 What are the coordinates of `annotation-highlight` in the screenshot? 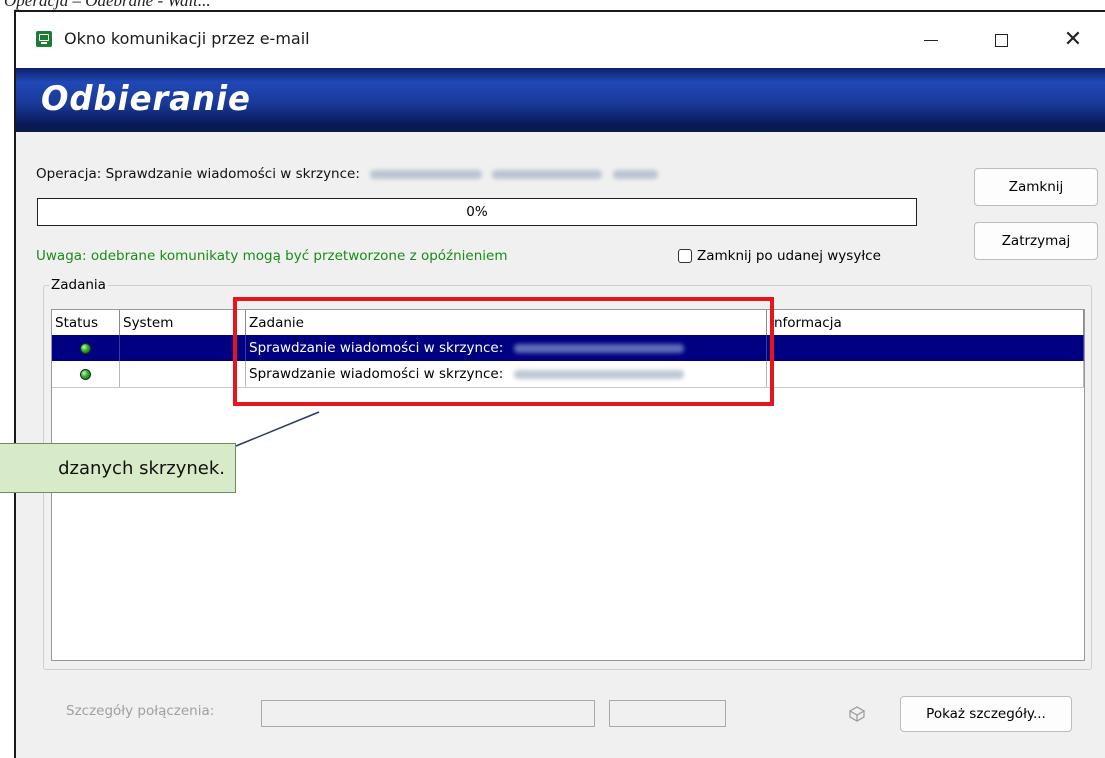 It's located at (503, 351).